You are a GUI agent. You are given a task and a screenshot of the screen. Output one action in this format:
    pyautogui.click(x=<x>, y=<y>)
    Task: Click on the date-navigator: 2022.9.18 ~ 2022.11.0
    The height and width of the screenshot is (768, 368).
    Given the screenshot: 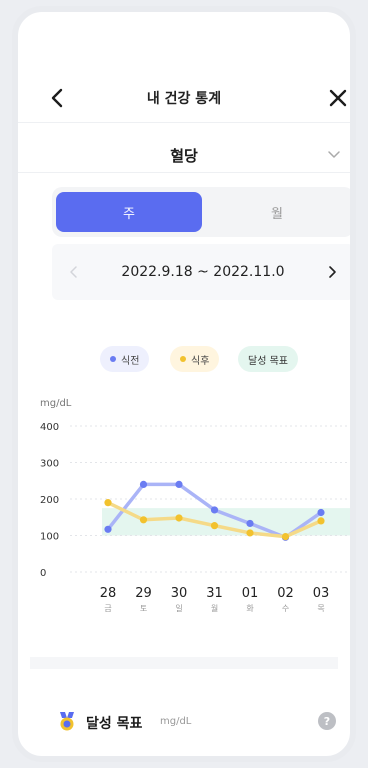 What is the action you would take?
    pyautogui.click(x=201, y=272)
    